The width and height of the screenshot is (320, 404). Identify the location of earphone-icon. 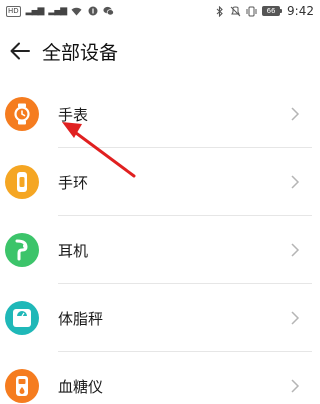
(22, 250).